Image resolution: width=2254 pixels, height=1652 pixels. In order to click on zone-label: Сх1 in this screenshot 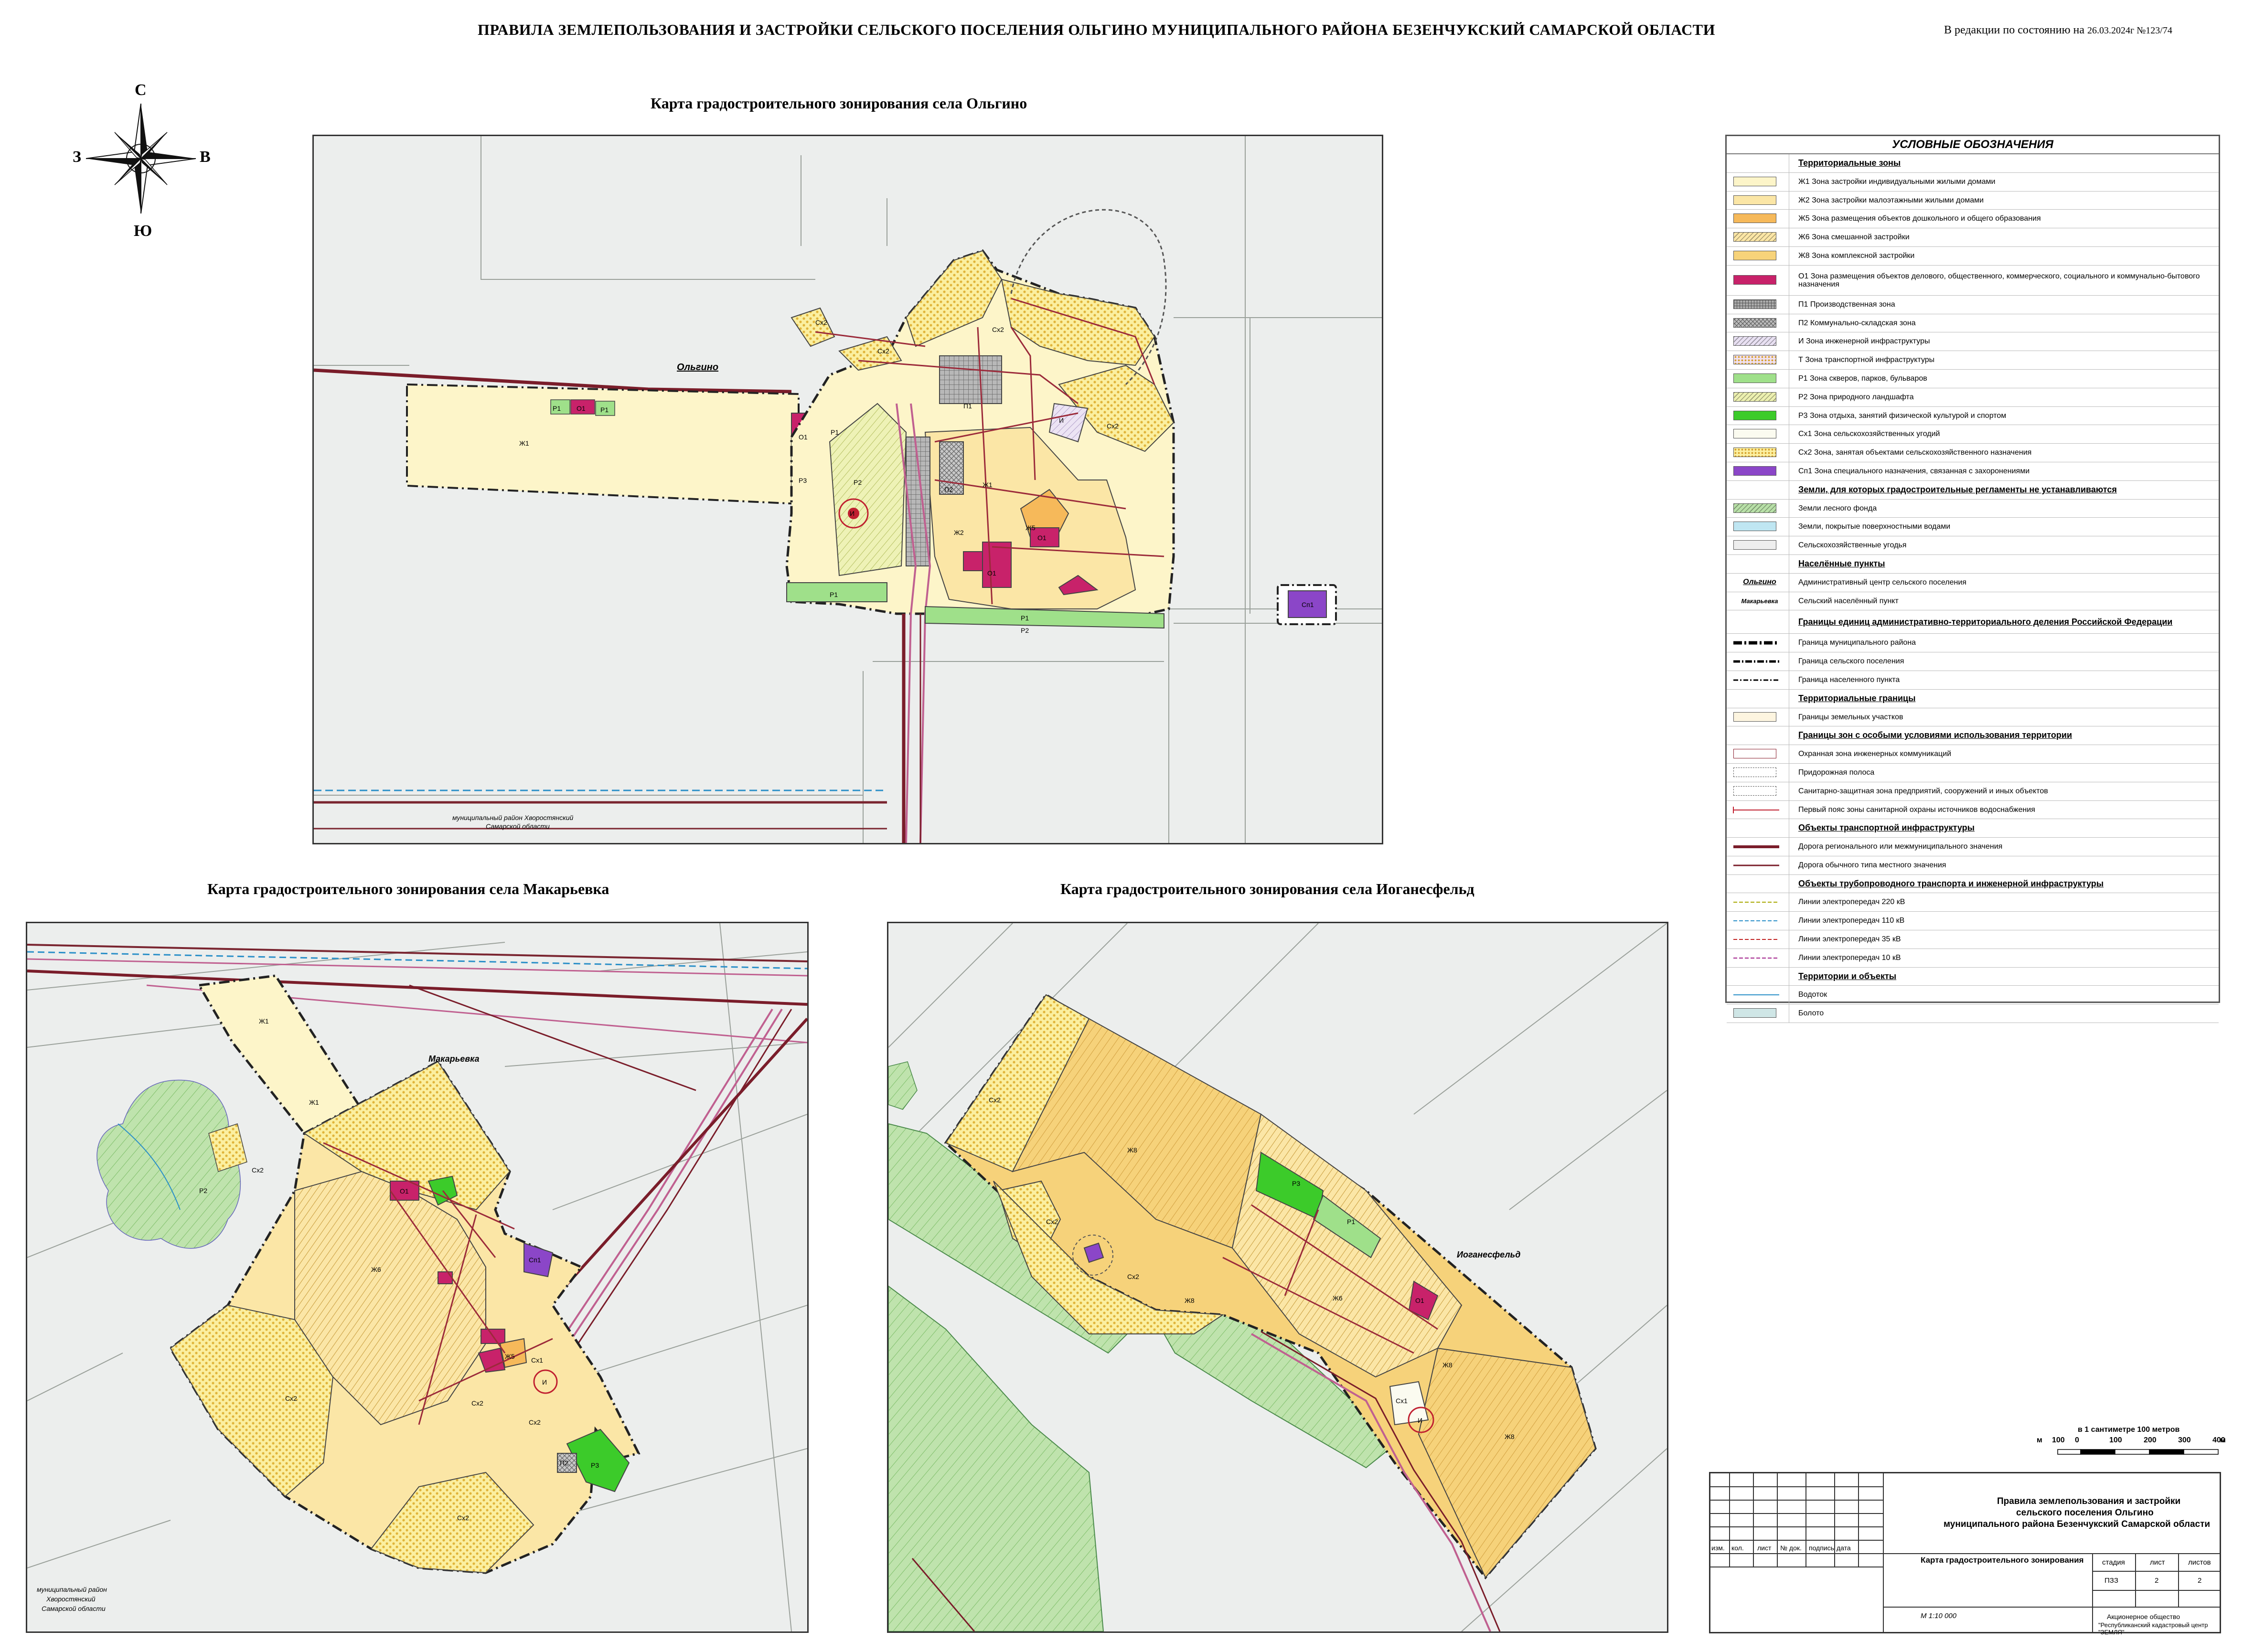, I will do `click(537, 1360)`.